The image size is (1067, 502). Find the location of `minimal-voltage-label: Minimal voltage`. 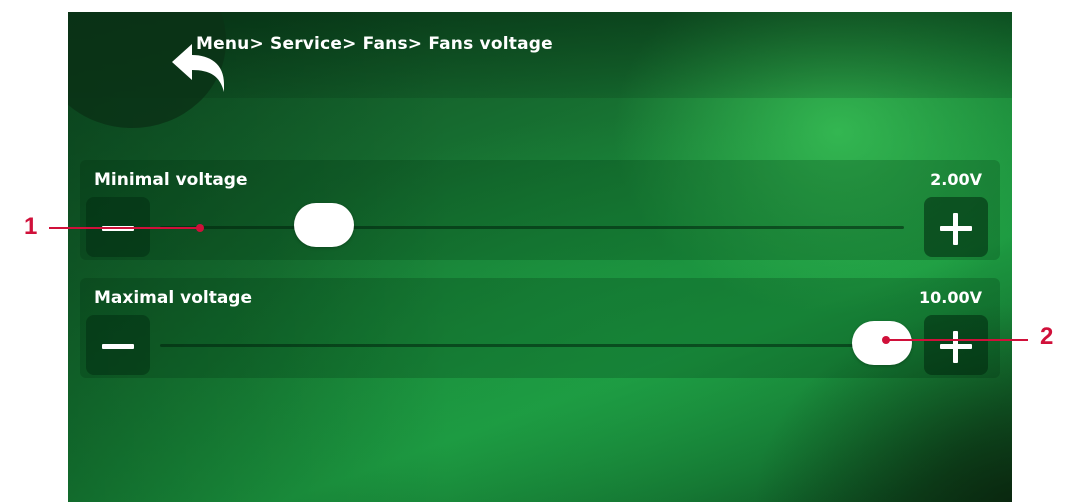

minimal-voltage-label: Minimal voltage is located at coordinates (171, 180).